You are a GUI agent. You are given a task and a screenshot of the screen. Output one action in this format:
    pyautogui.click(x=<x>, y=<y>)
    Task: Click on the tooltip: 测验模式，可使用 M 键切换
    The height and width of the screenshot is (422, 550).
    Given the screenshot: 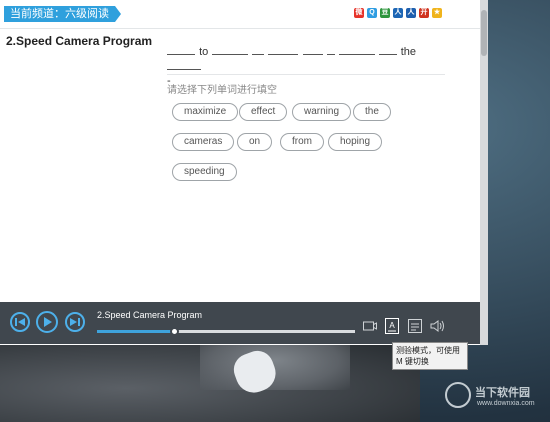 What is the action you would take?
    pyautogui.click(x=430, y=356)
    